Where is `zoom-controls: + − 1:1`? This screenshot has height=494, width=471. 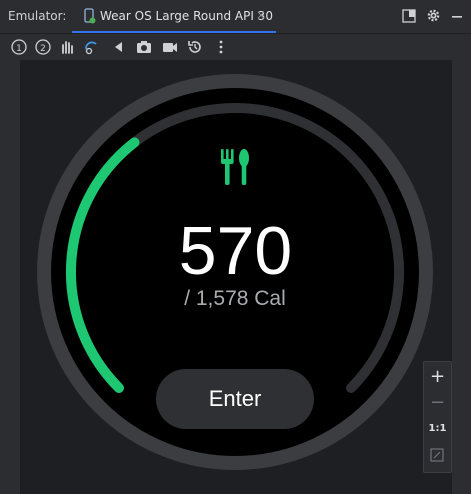 zoom-controls: + − 1:1 is located at coordinates (437, 417).